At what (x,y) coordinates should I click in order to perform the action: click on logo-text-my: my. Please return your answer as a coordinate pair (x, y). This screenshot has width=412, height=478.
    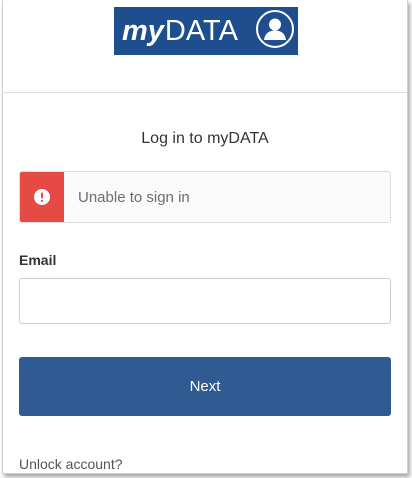
    Looking at the image, I should click on (143, 30).